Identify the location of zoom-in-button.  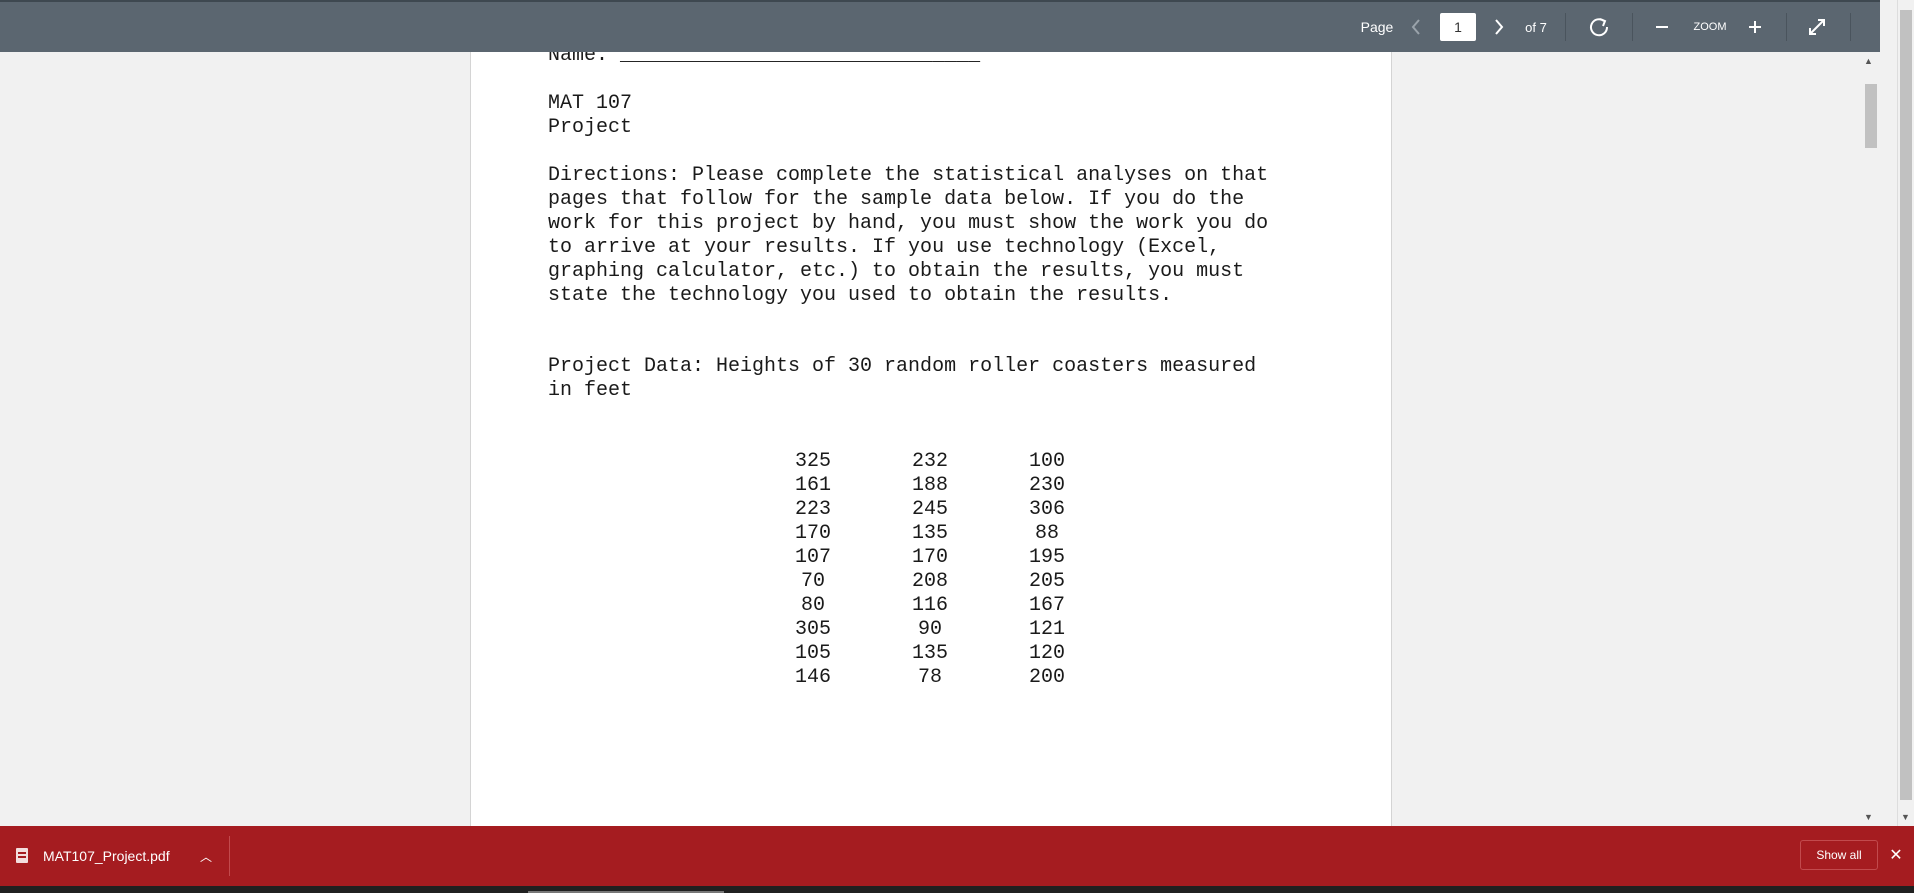
(1755, 27).